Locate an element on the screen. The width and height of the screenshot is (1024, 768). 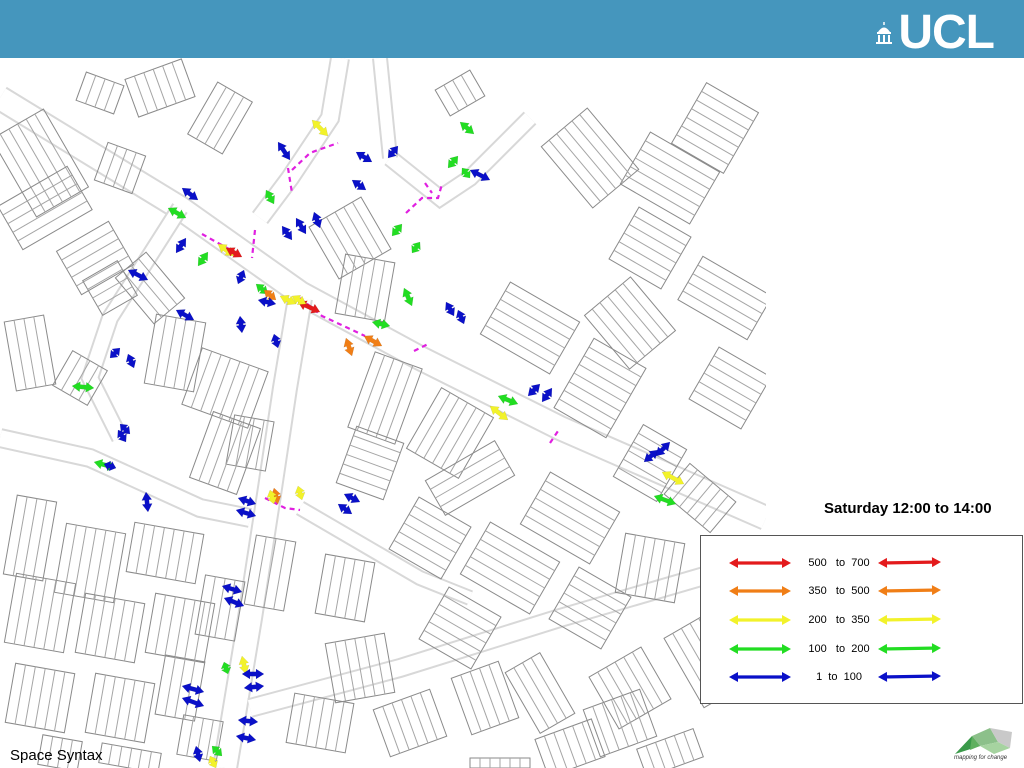
legend-row: 1 to 100 is located at coordinates (861, 677).